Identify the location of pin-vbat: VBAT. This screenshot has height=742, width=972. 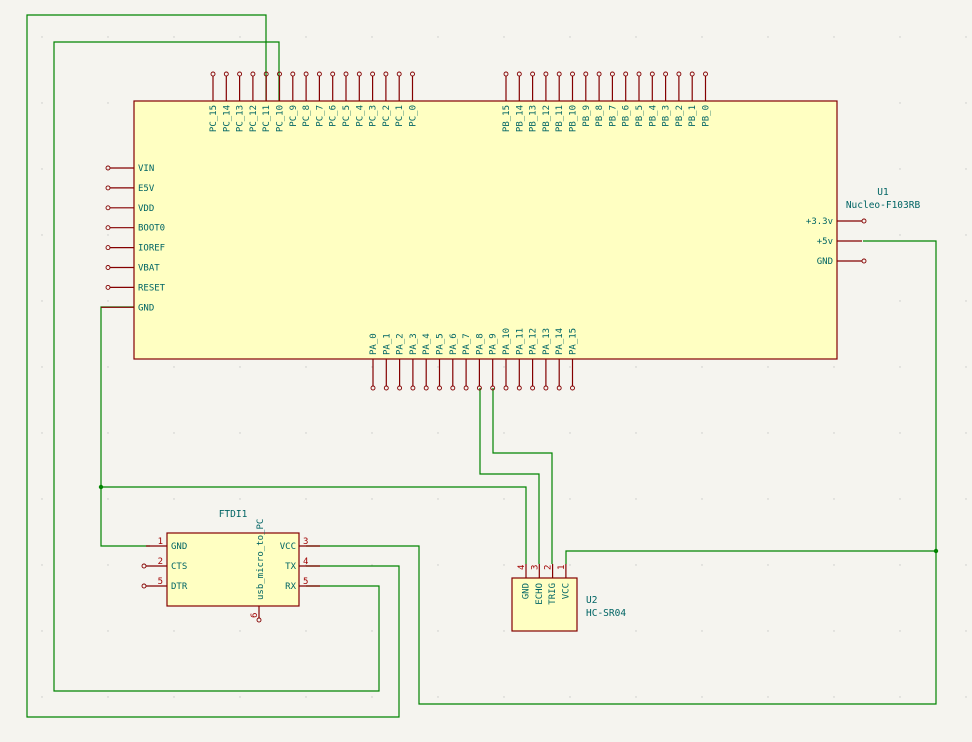
(132, 269).